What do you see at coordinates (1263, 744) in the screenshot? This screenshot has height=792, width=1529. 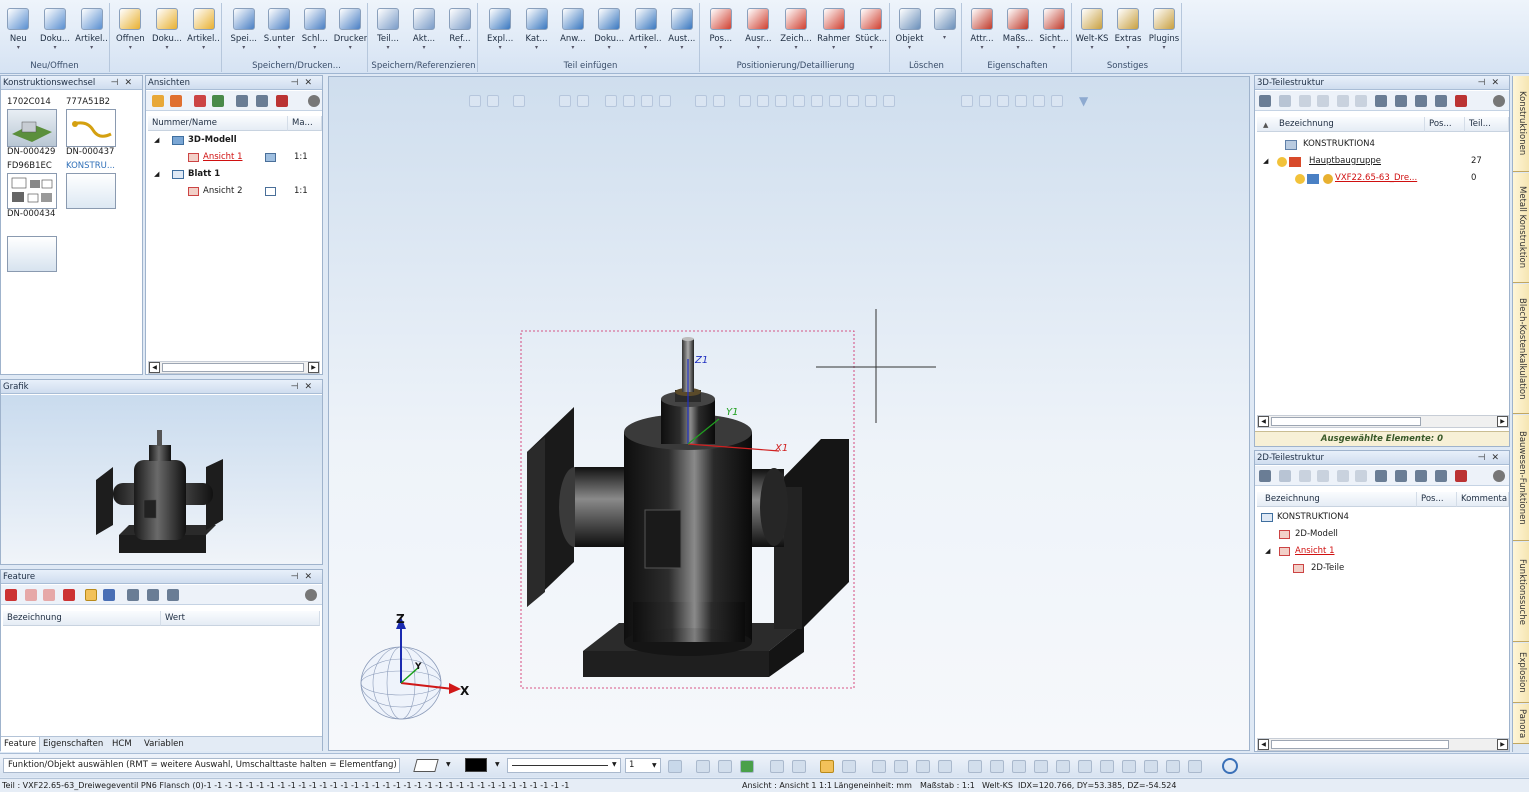 I see `scroll-left-icon: ◀` at bounding box center [1263, 744].